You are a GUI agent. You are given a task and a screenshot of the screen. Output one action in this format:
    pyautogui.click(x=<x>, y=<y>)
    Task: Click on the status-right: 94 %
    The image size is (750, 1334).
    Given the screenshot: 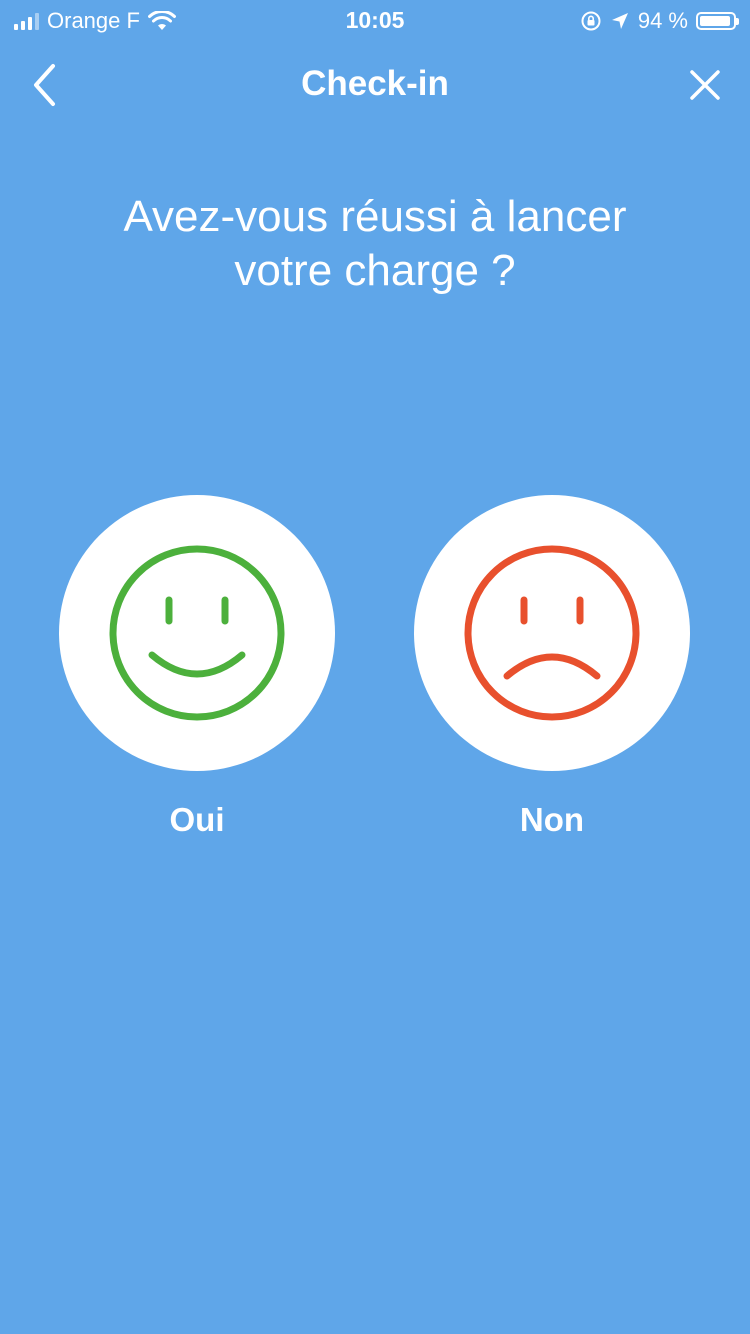 What is the action you would take?
    pyautogui.click(x=659, y=21)
    